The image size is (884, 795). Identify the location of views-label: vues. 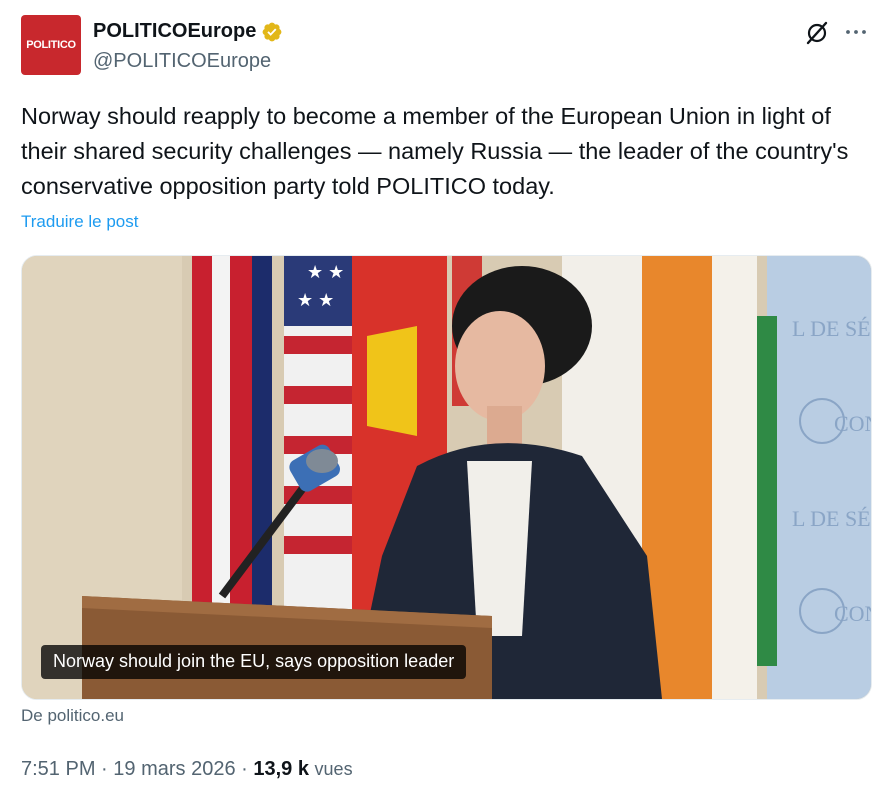
(333, 769).